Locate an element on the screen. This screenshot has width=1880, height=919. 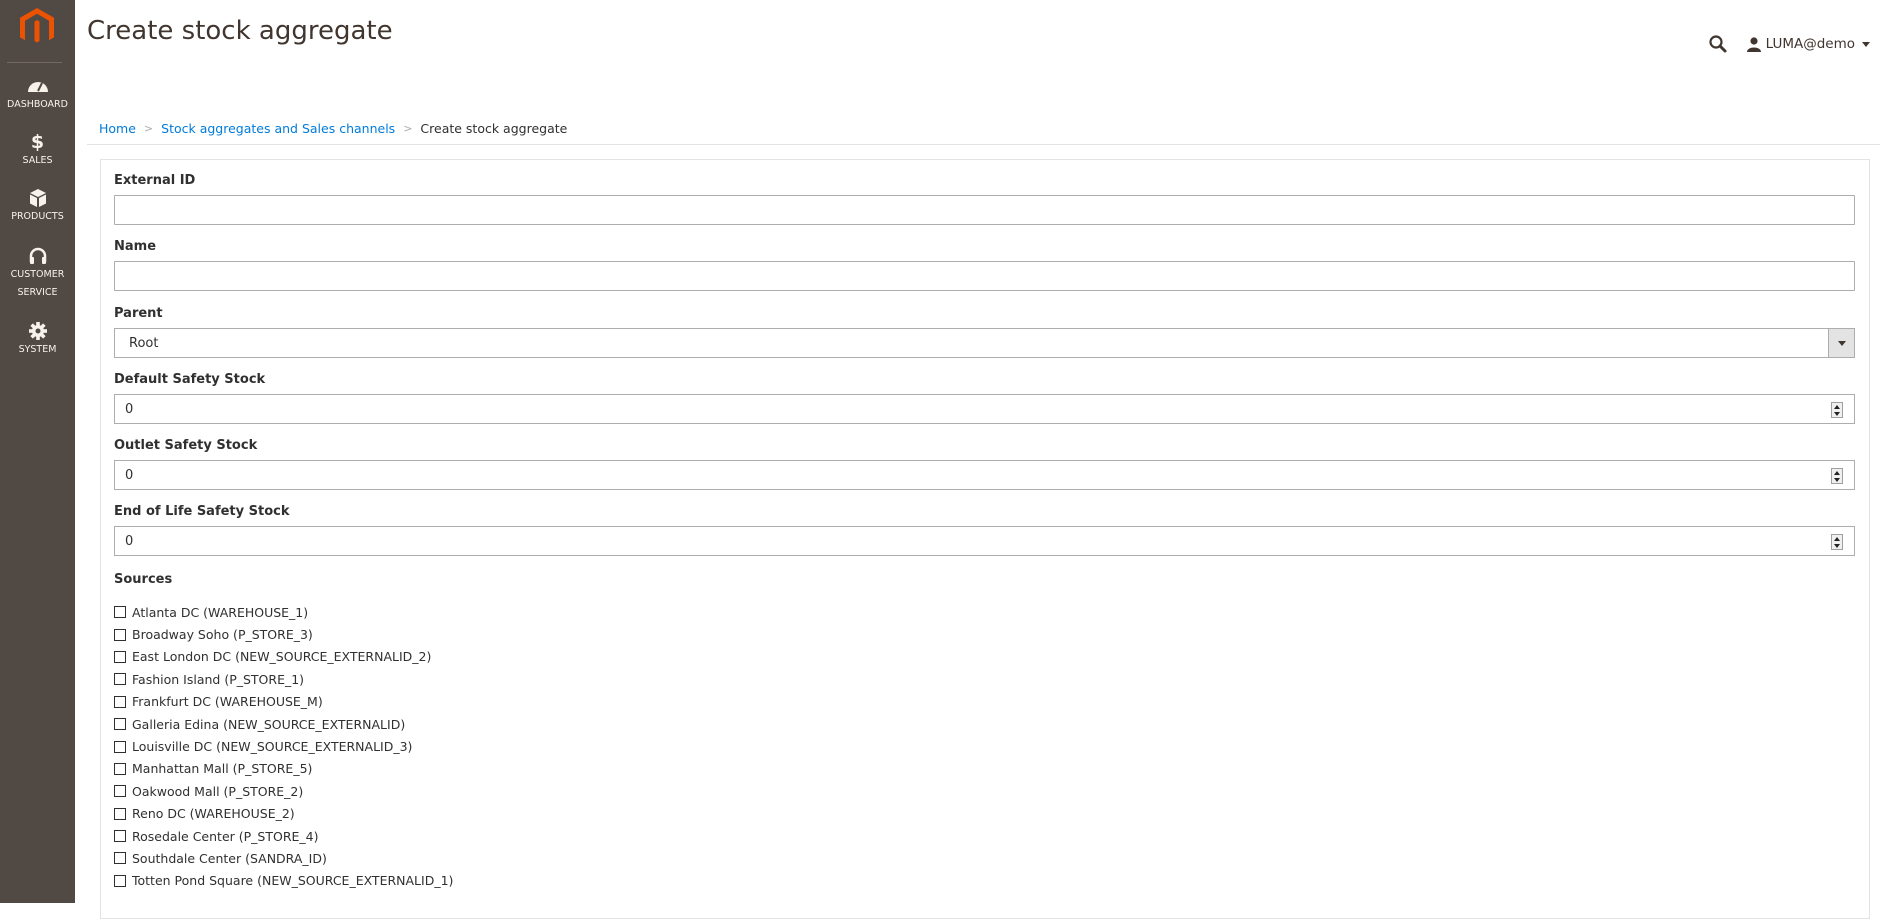
source-label: Reno DC (WAREHOUSE_2) is located at coordinates (213, 814).